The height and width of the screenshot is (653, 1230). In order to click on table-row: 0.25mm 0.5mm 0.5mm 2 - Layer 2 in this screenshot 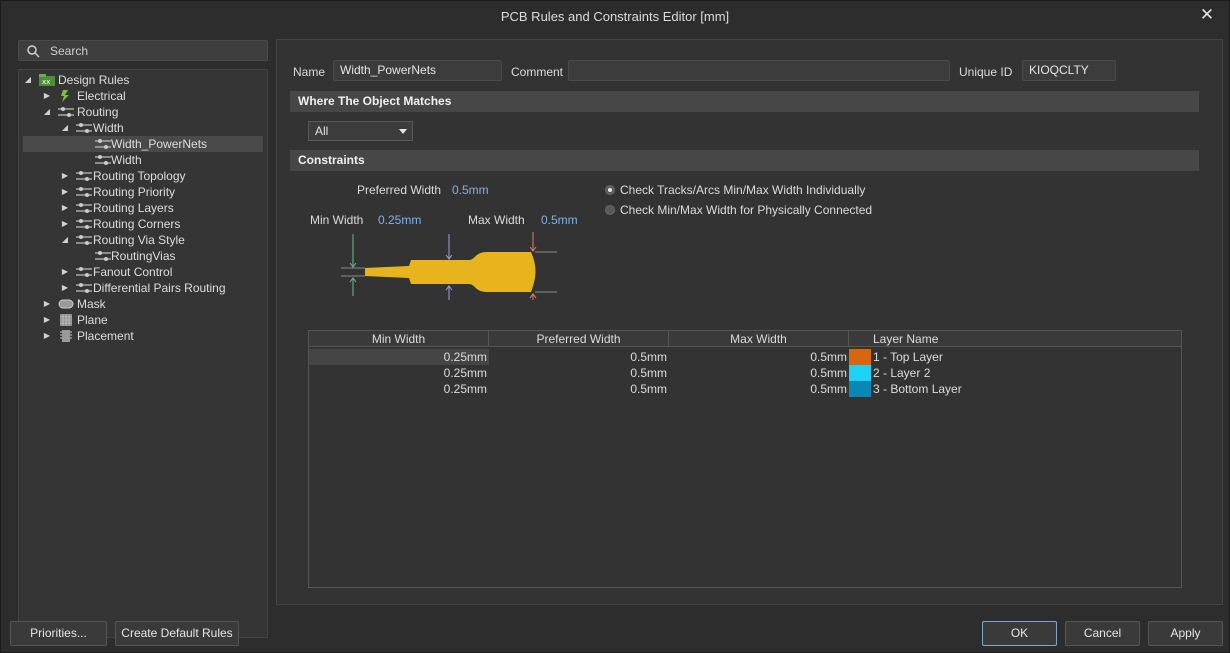, I will do `click(745, 373)`.